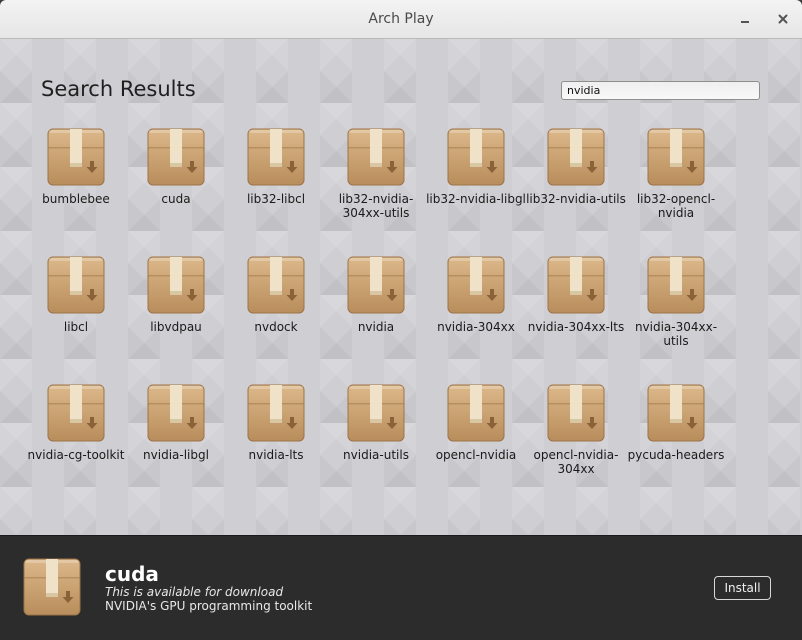  What do you see at coordinates (576, 327) in the screenshot?
I see `package-label: nvidia-304xx-lts` at bounding box center [576, 327].